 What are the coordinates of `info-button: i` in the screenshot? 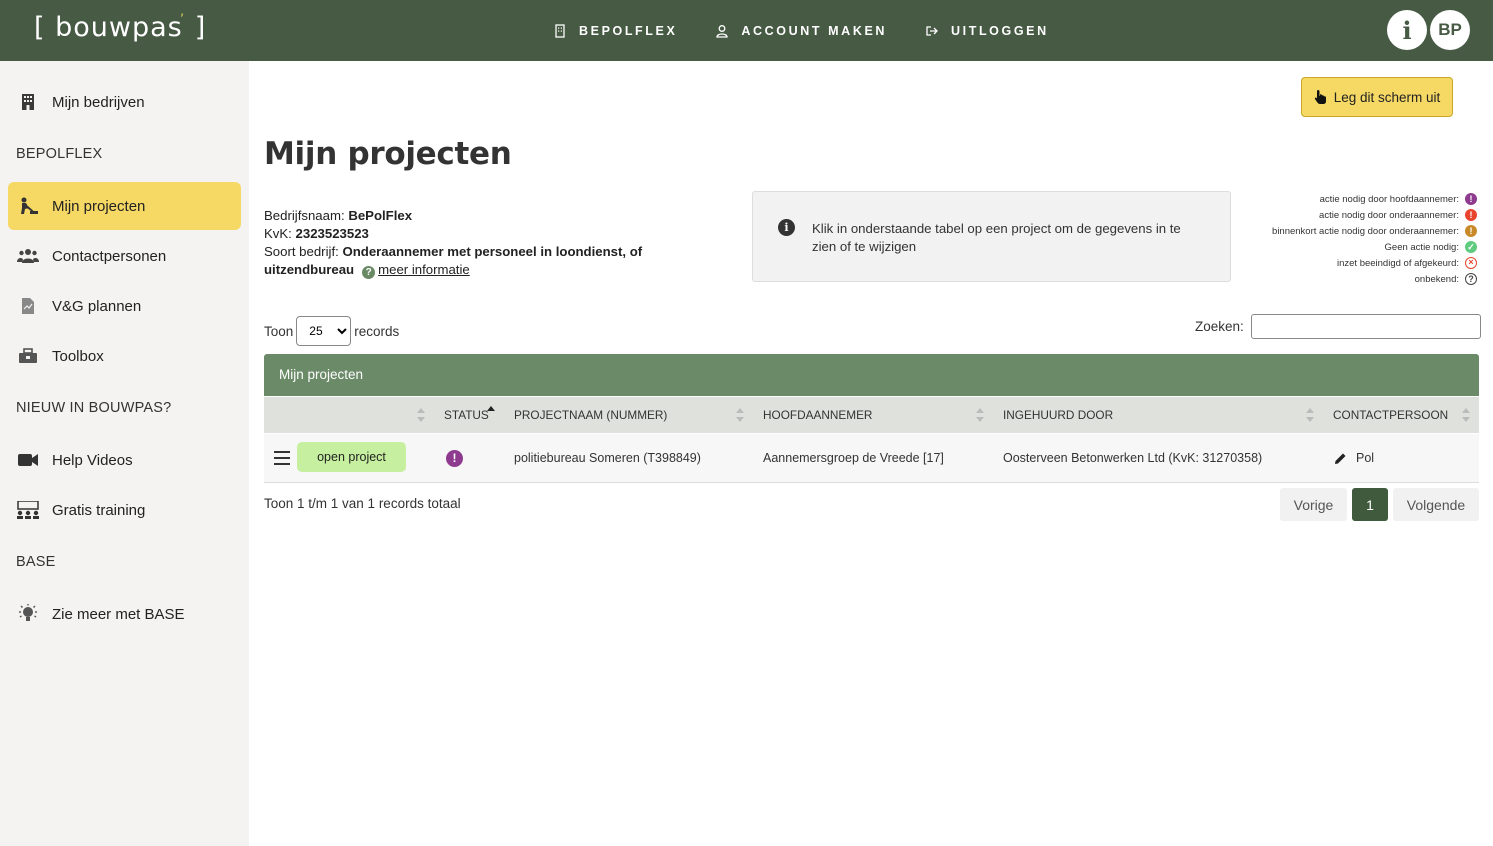 It's located at (1407, 30).